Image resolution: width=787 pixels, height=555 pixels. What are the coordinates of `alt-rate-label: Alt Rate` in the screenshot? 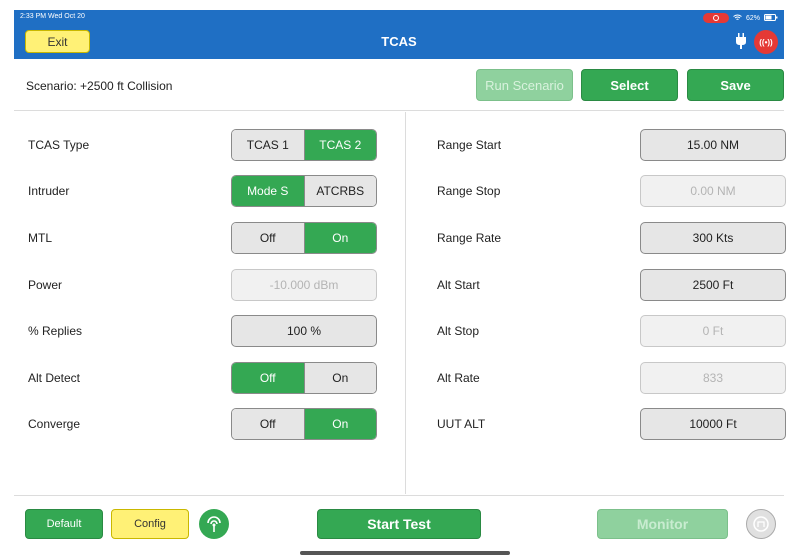 It's located at (458, 378).